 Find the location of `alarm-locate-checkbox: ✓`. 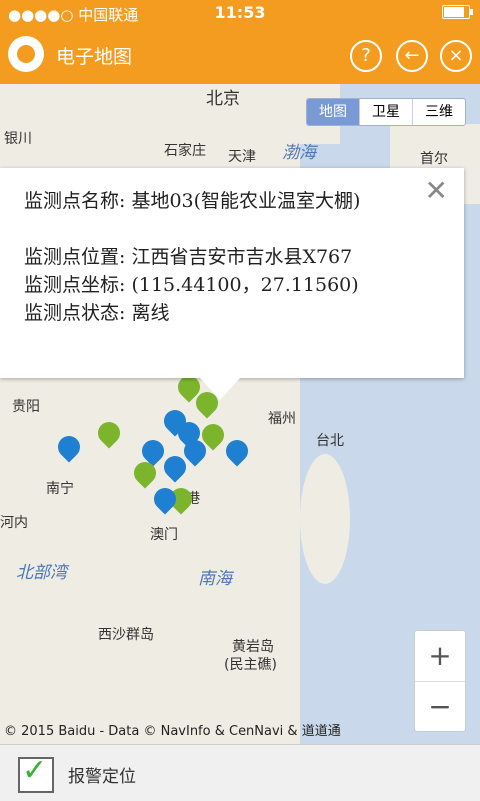

alarm-locate-checkbox: ✓ is located at coordinates (36, 773).